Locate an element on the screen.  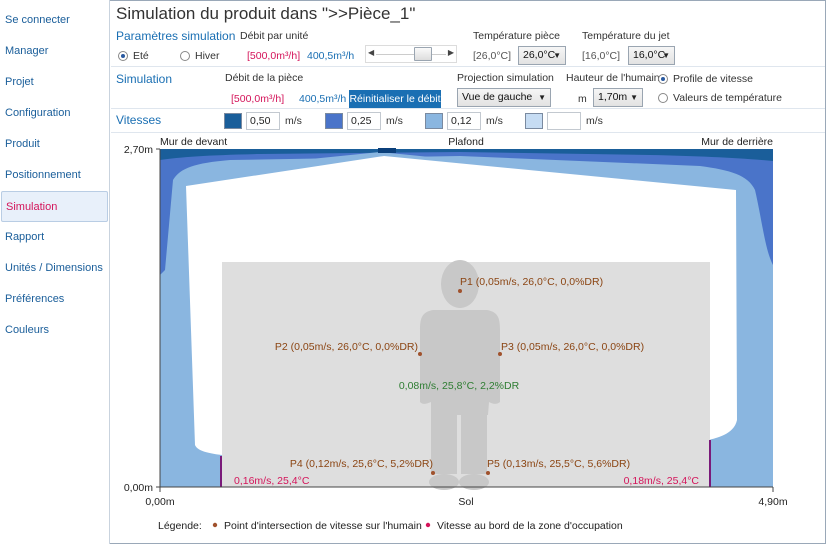
point-p5 is located at coordinates (488, 473).